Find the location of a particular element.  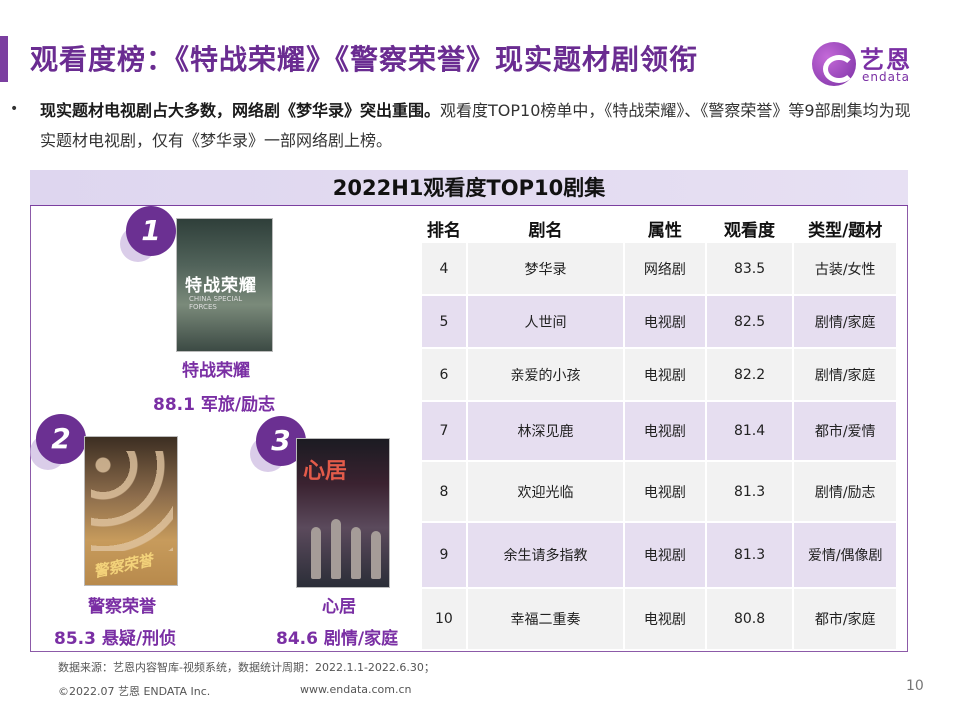

website-link: www.endata.com.cn is located at coordinates (356, 689).